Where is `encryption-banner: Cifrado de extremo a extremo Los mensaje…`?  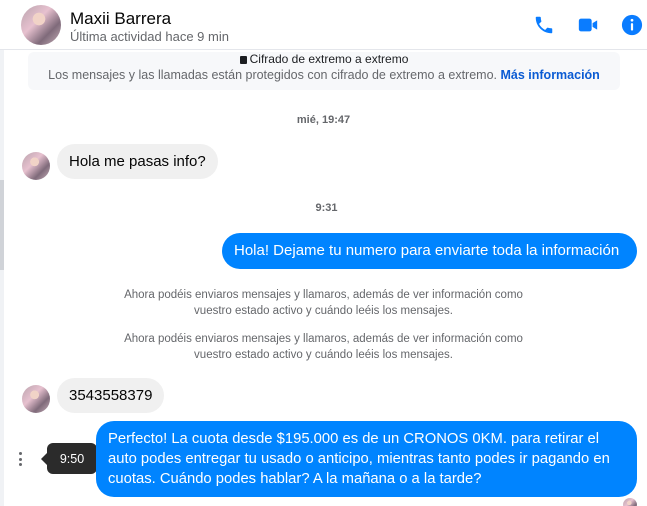
encryption-banner: Cifrado de extremo a extremo Los mensaje… is located at coordinates (324, 71).